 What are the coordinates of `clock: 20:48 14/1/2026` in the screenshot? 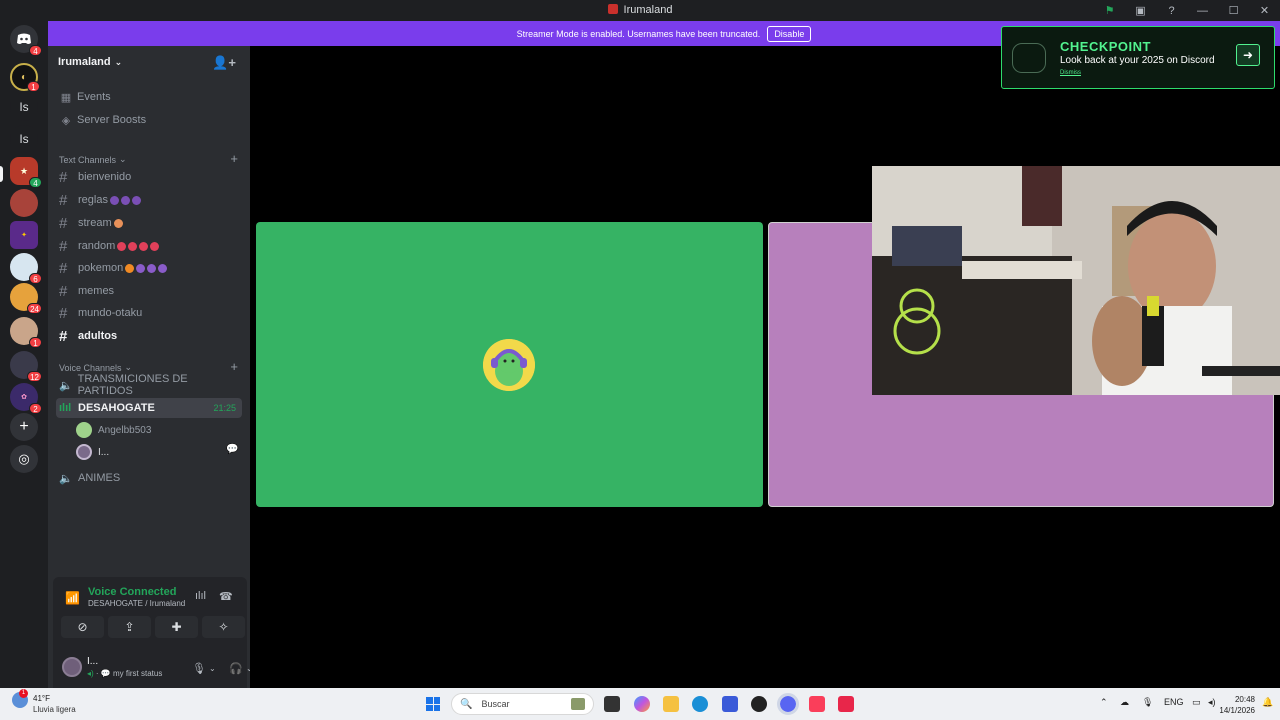 It's located at (1237, 705).